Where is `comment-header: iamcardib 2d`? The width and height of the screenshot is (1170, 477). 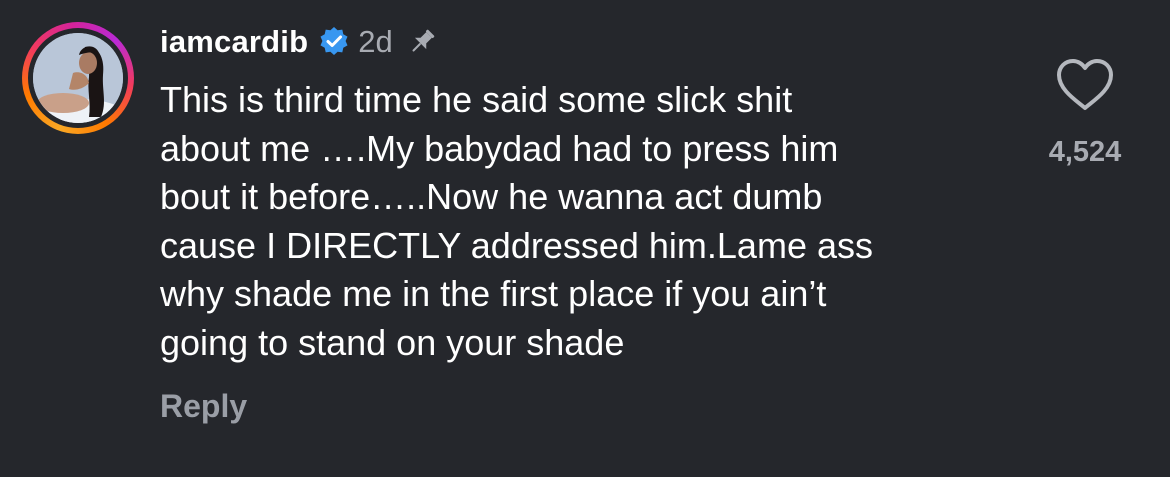 comment-header: iamcardib 2d is located at coordinates (299, 42).